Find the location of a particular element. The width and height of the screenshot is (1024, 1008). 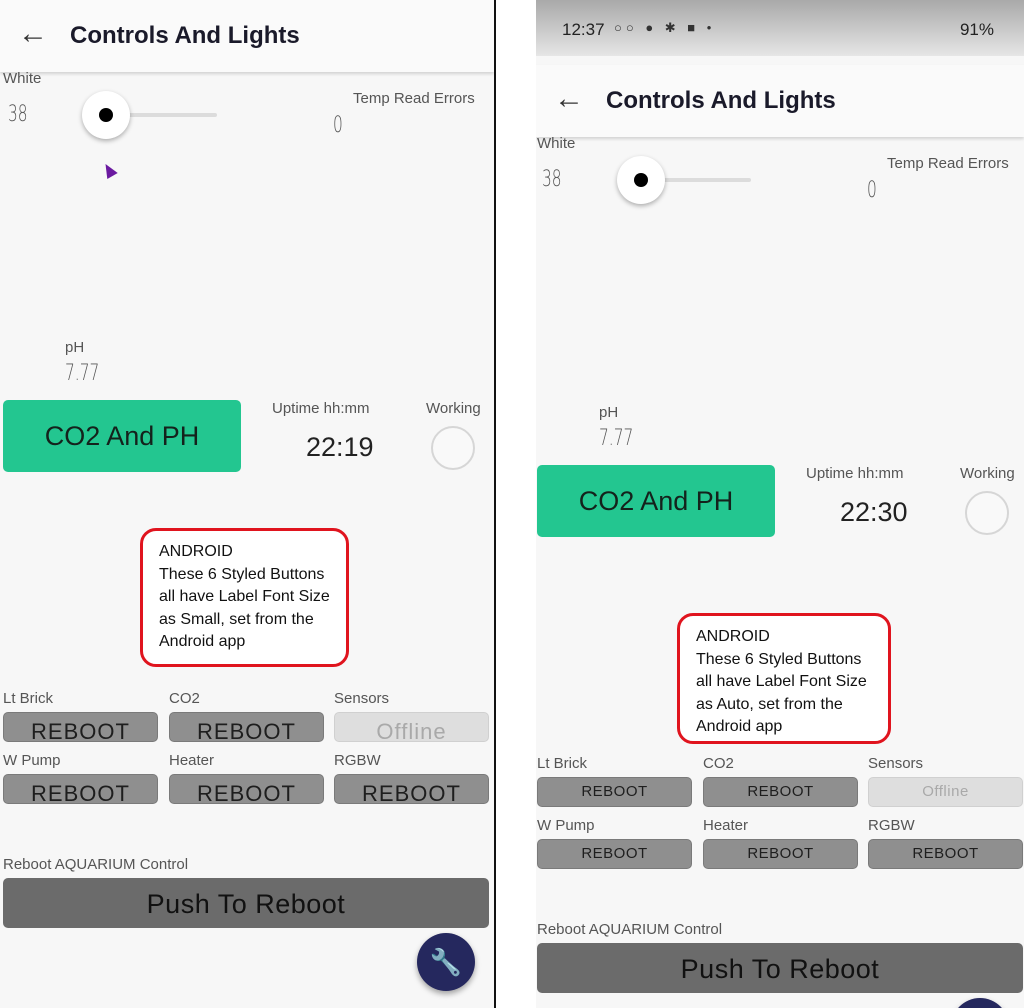

status-time: 12:37 is located at coordinates (583, 29).